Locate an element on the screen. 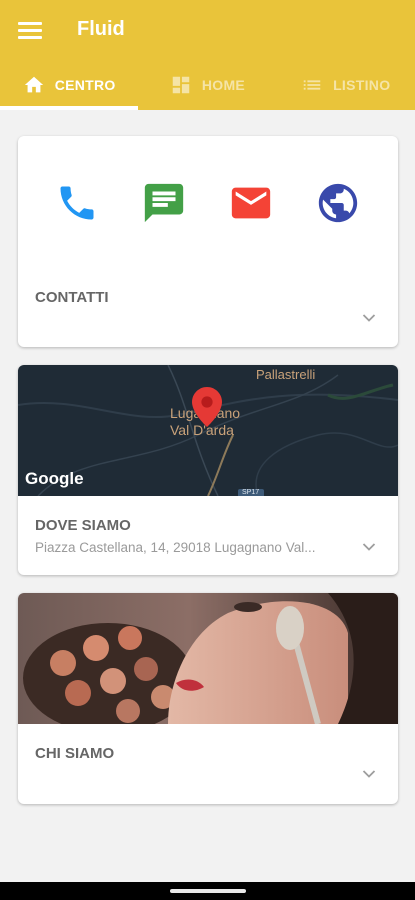  message-button is located at coordinates (164, 203).